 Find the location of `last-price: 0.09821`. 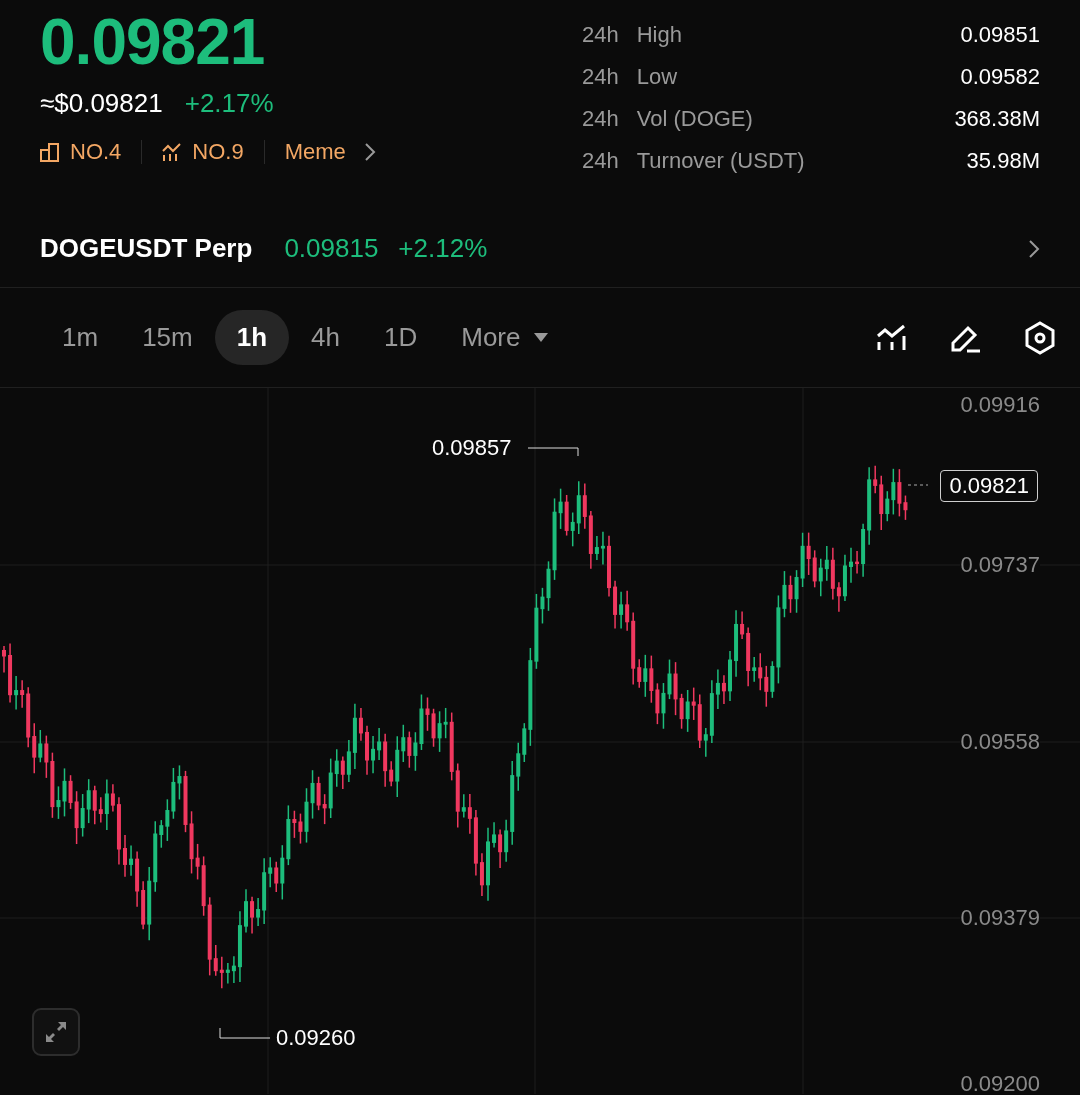

last-price: 0.09821 is located at coordinates (153, 42).